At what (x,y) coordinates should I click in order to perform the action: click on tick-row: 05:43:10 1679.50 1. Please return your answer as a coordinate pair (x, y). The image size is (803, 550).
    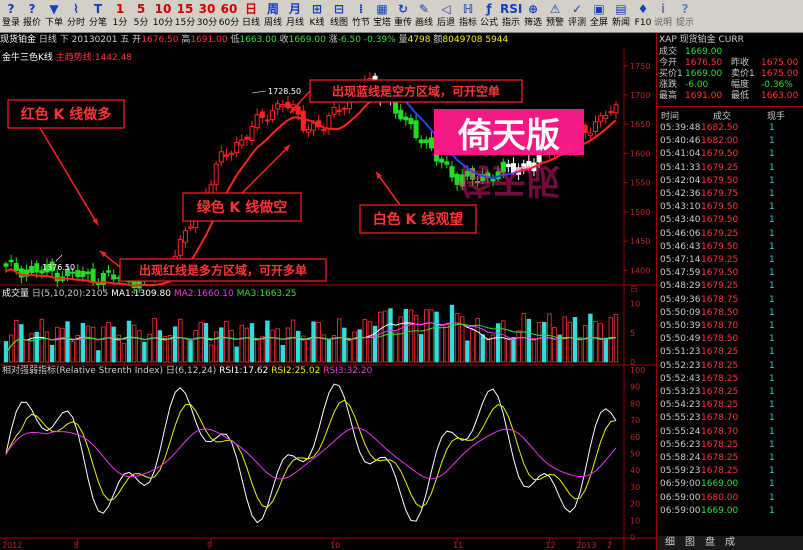
    Looking at the image, I should click on (730, 207).